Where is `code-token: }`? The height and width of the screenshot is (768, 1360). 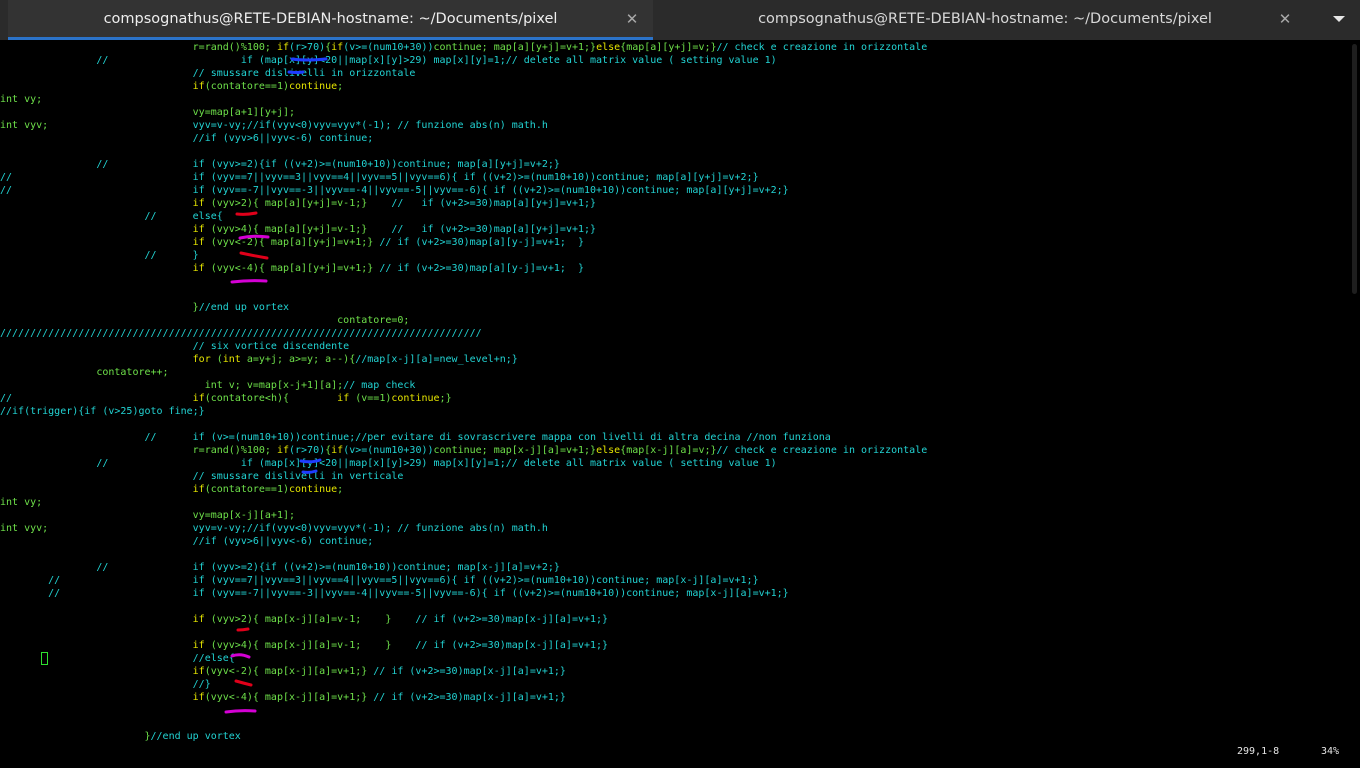 code-token: } is located at coordinates (75, 736).